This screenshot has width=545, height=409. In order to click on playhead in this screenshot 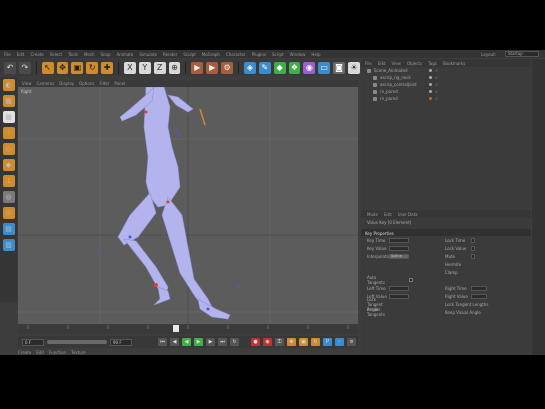, I will do `click(176, 328)`.